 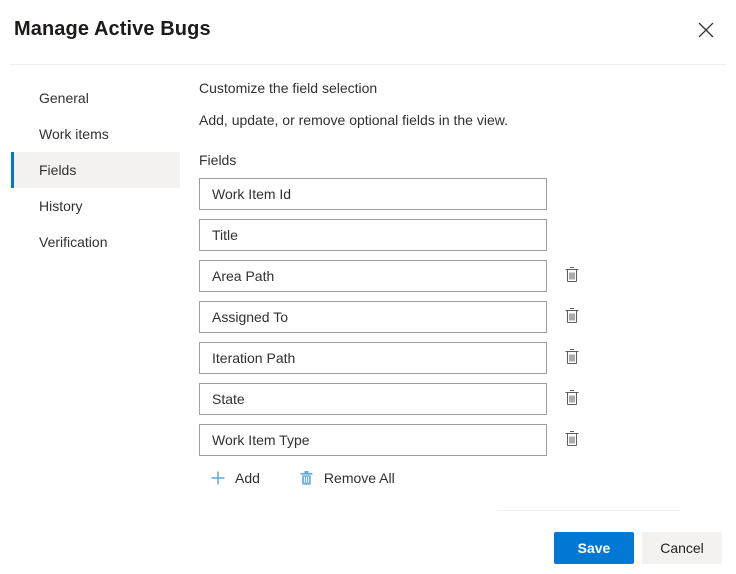 What do you see at coordinates (218, 478) in the screenshot?
I see `plus-icon` at bounding box center [218, 478].